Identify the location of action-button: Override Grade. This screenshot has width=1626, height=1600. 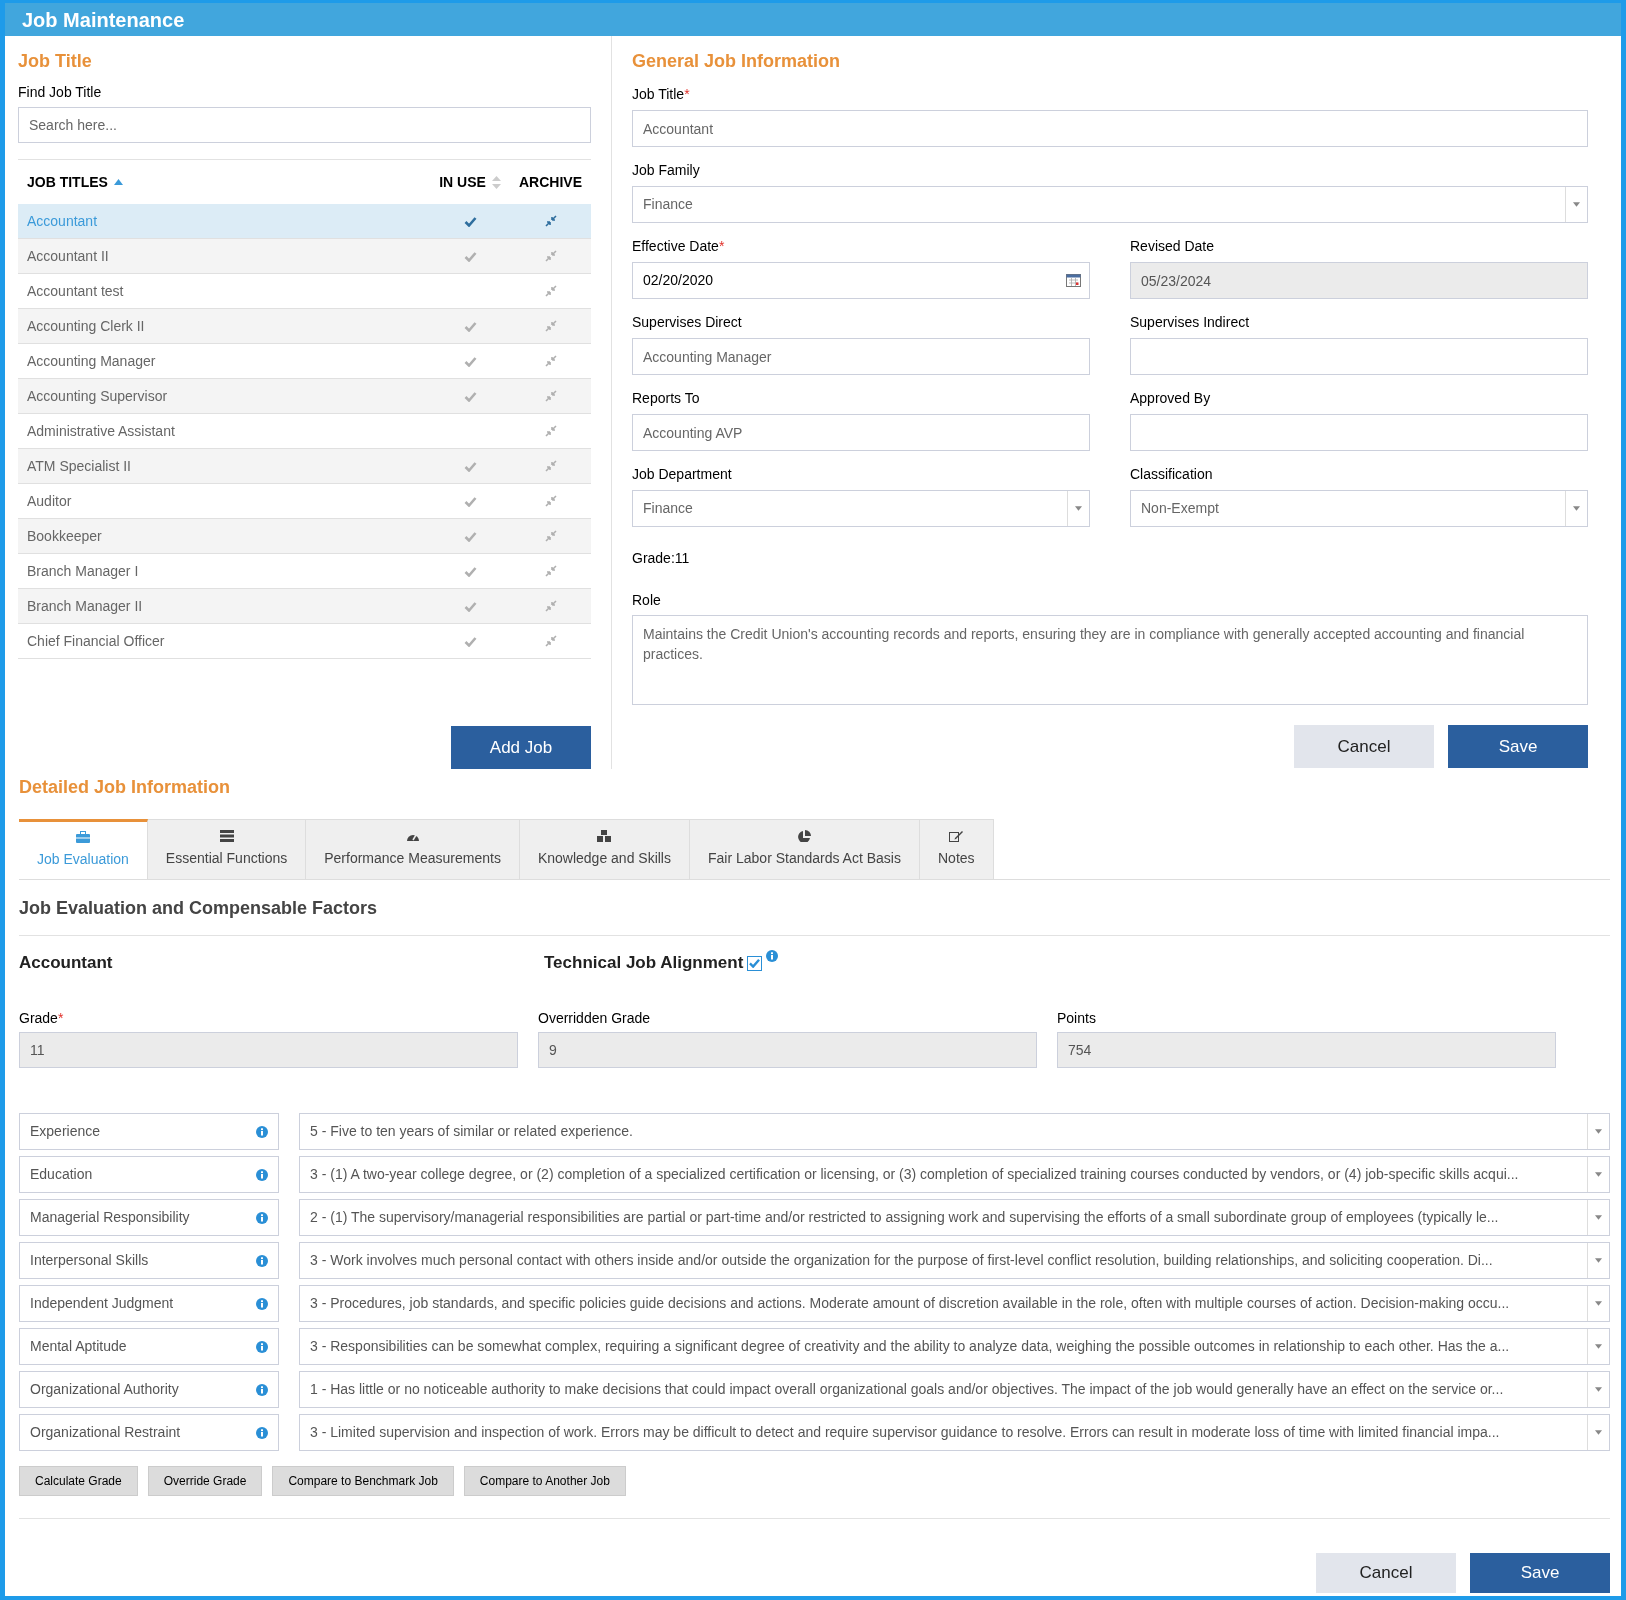
(205, 1481).